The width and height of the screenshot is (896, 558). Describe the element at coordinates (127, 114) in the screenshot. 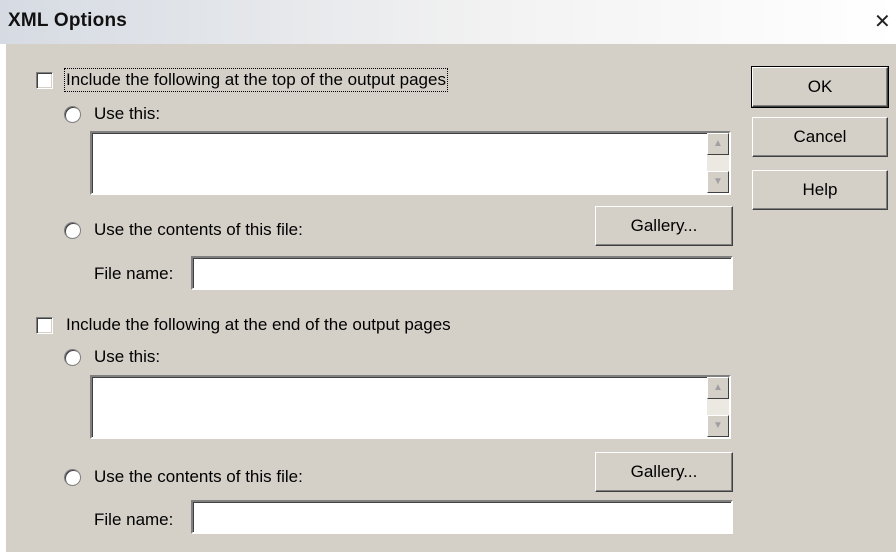

I see `top-use-this-label: Use this:` at that location.